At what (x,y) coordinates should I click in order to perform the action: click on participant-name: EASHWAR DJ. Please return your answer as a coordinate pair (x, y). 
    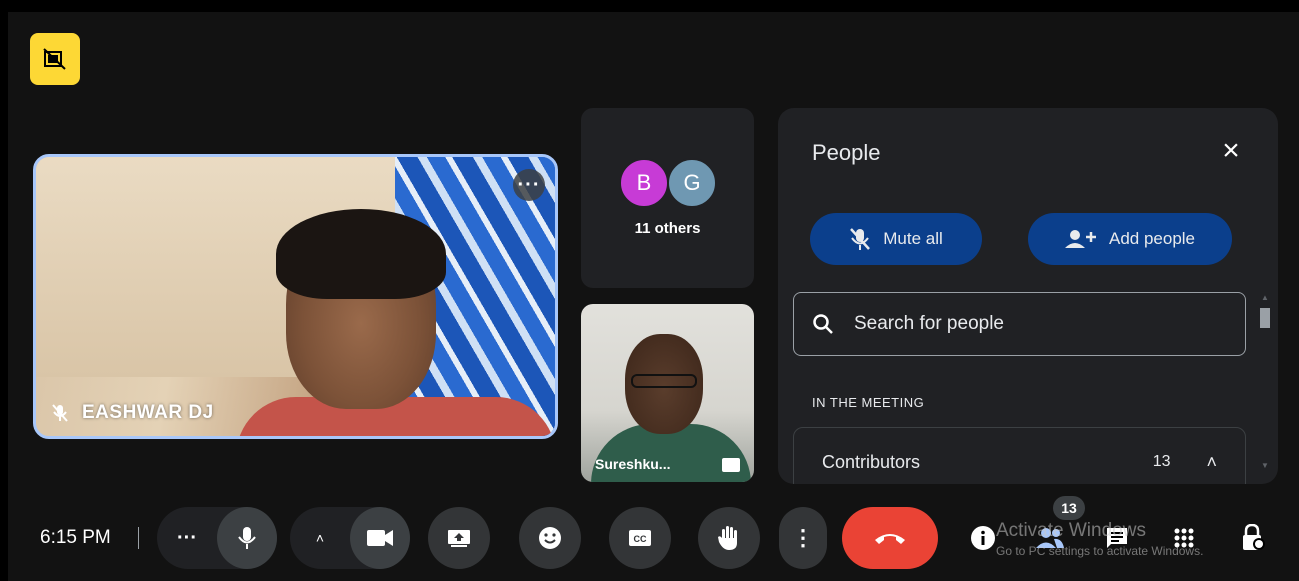
    Looking at the image, I should click on (148, 412).